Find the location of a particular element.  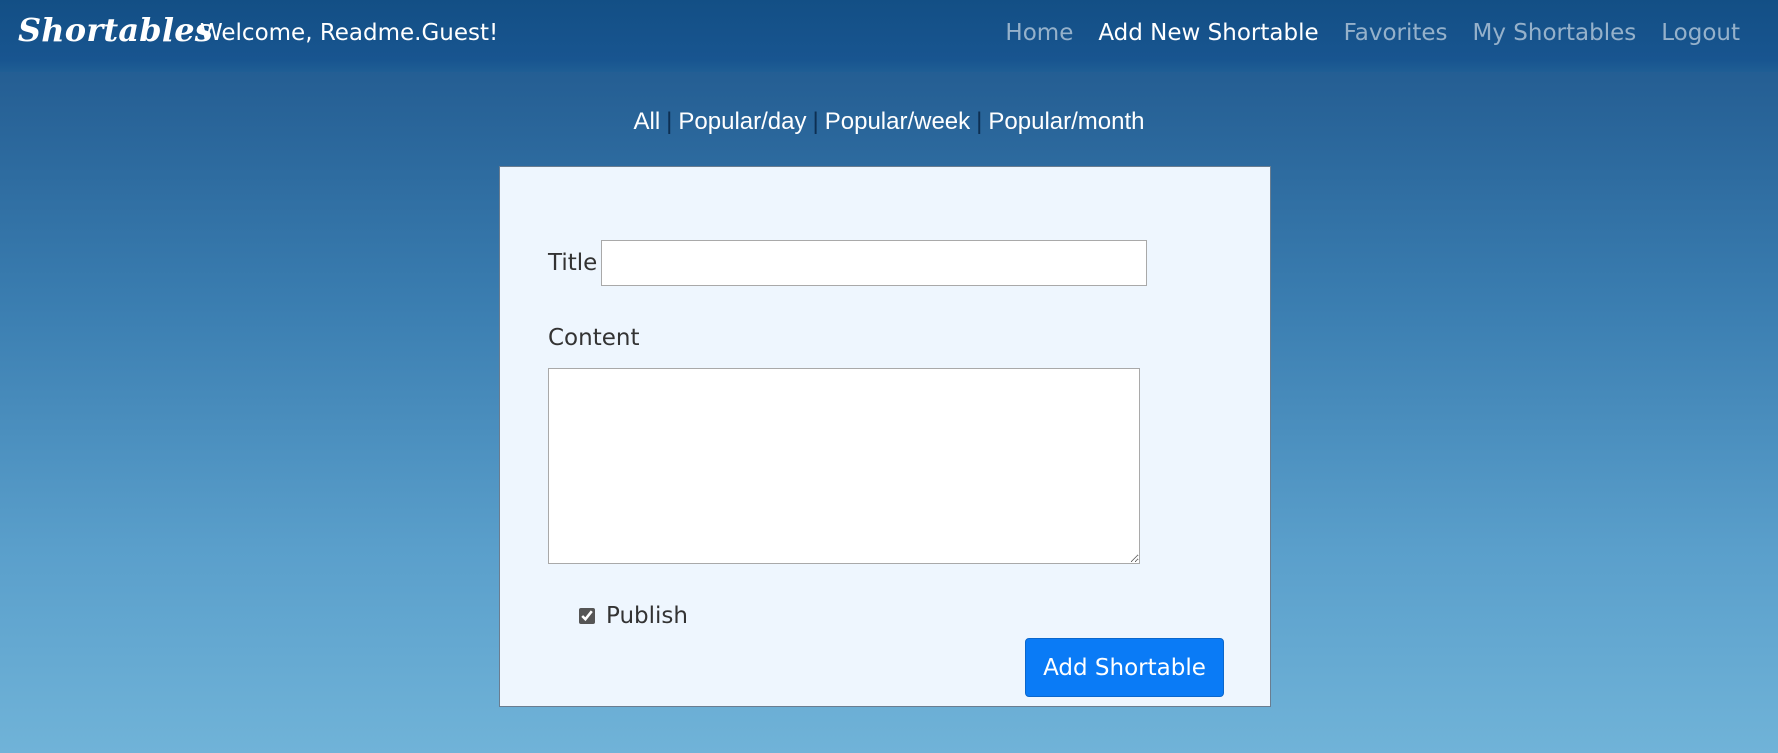

nav-add-new-shortable-link: Add New Shortable is located at coordinates (1208, 33).